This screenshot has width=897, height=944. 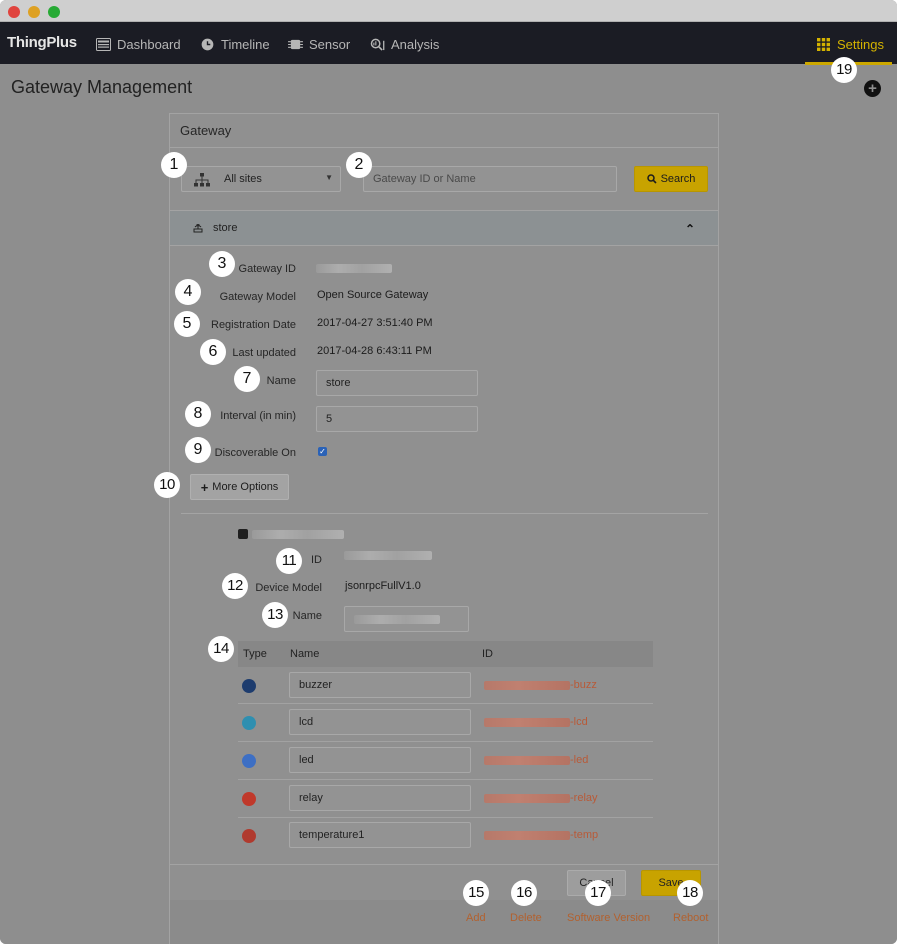 What do you see at coordinates (202, 180) in the screenshot?
I see `sitemap-icon` at bounding box center [202, 180].